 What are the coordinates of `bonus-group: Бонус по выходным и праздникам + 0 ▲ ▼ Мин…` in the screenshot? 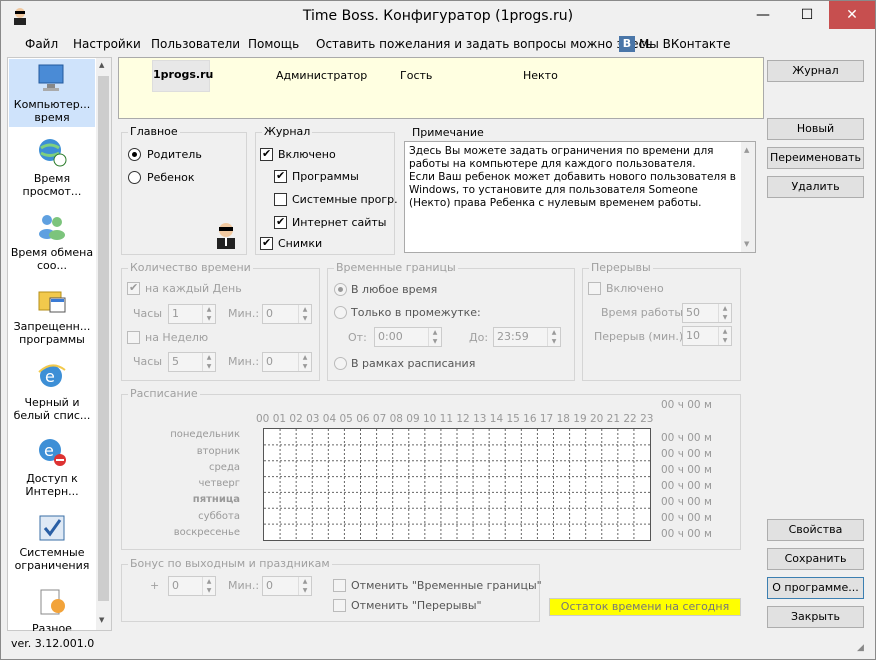 It's located at (331, 589).